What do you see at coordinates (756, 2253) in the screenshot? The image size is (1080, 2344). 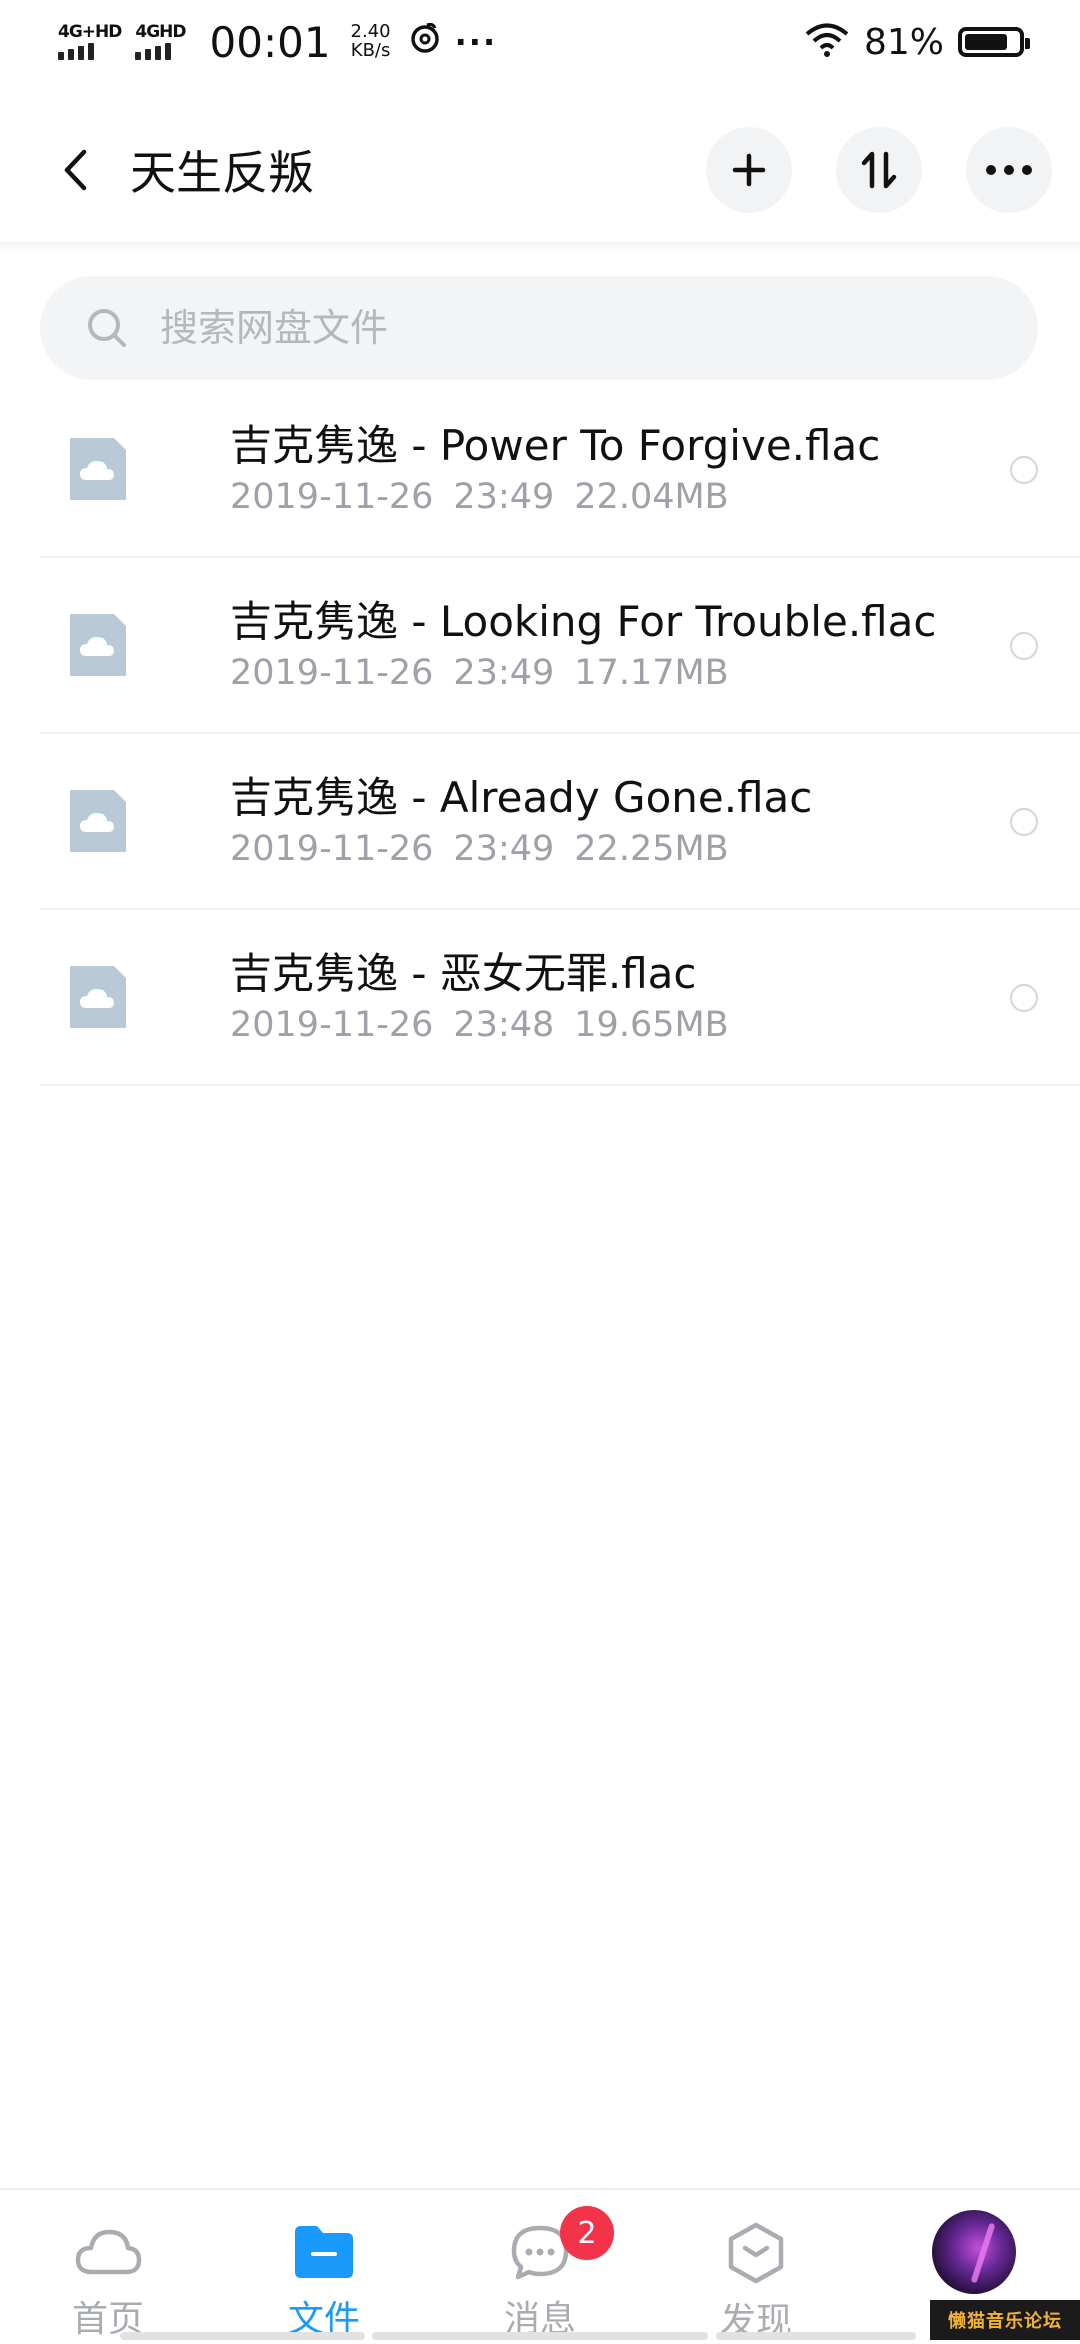 I see `discover-icon` at bounding box center [756, 2253].